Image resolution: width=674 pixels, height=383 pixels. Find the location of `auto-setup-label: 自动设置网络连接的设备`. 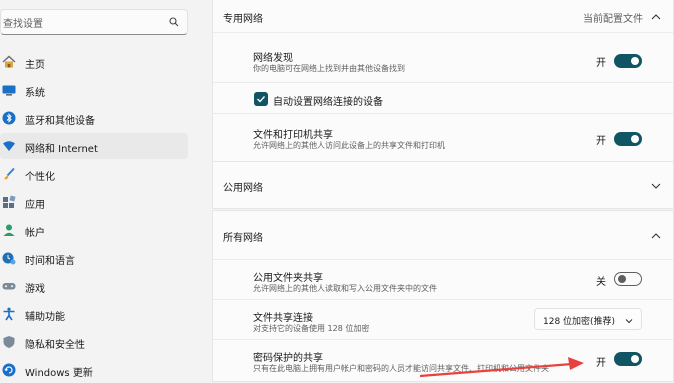

auto-setup-label: 自动设置网络连接的设备 is located at coordinates (328, 100).